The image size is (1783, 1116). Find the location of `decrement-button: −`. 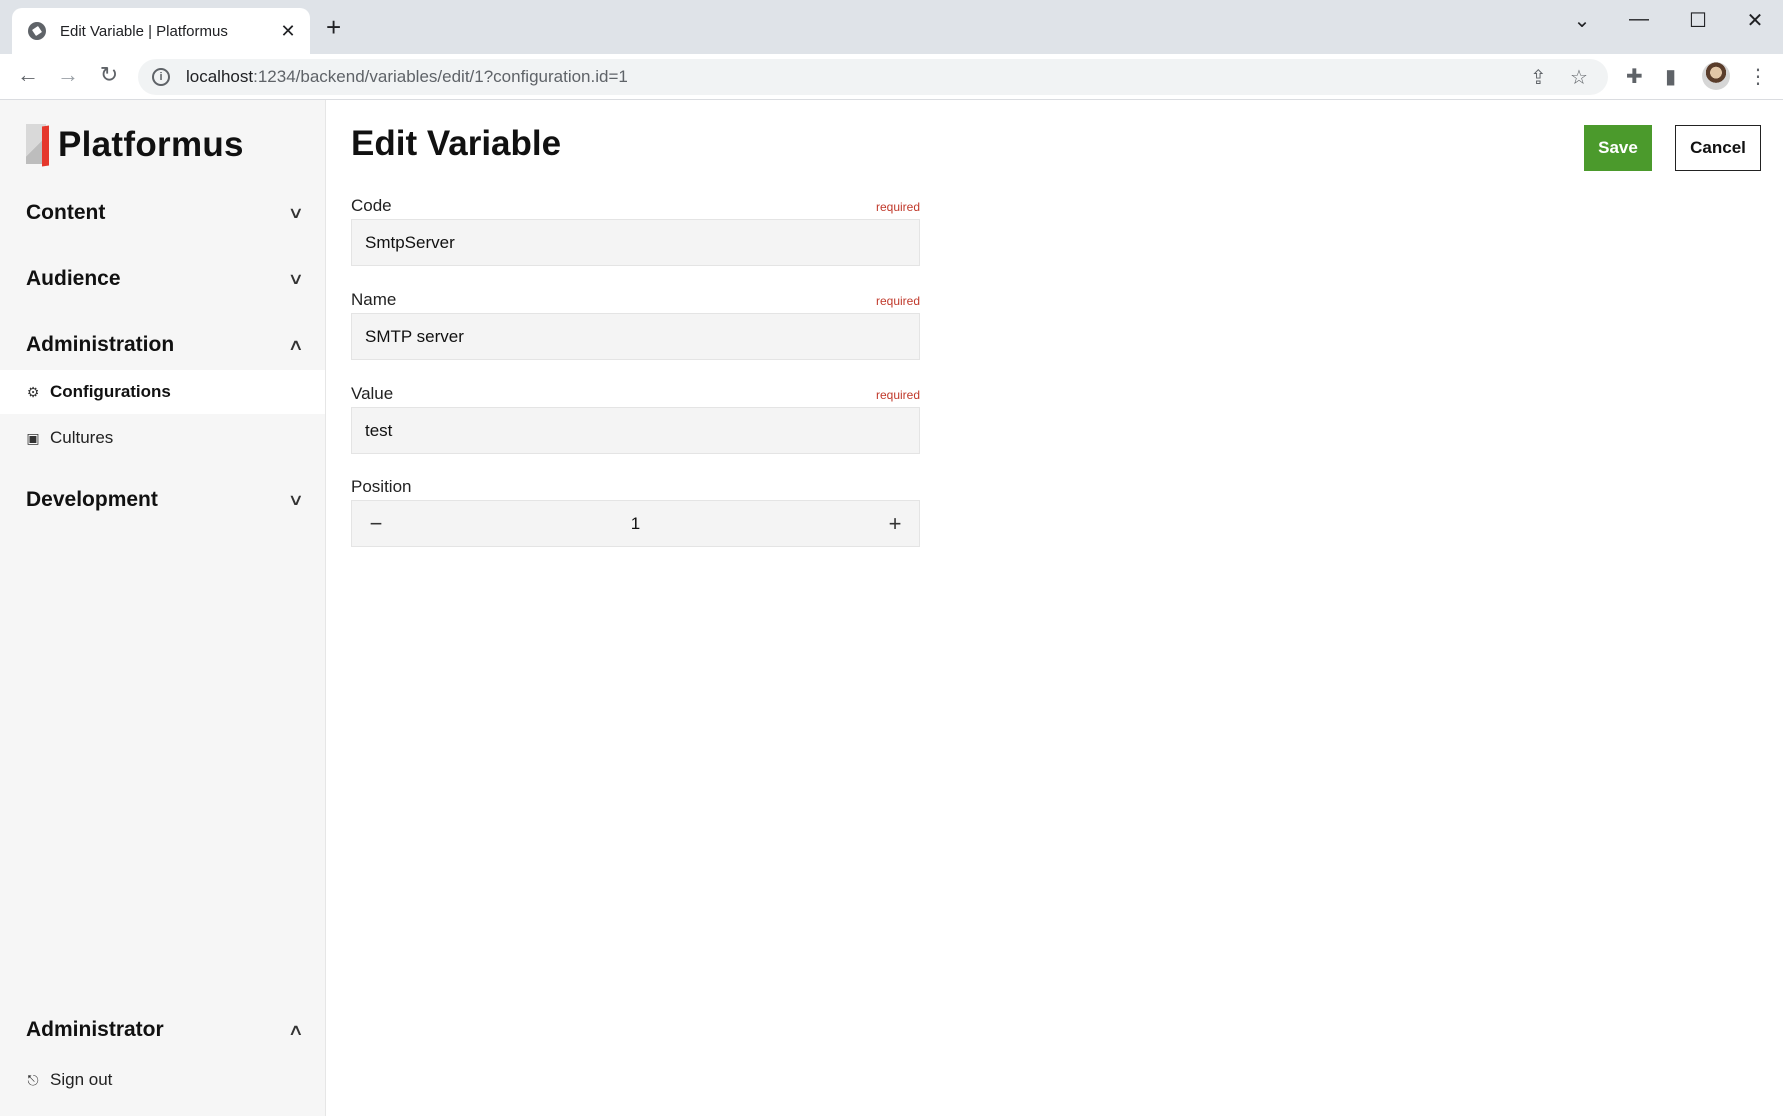

decrement-button: − is located at coordinates (376, 524).